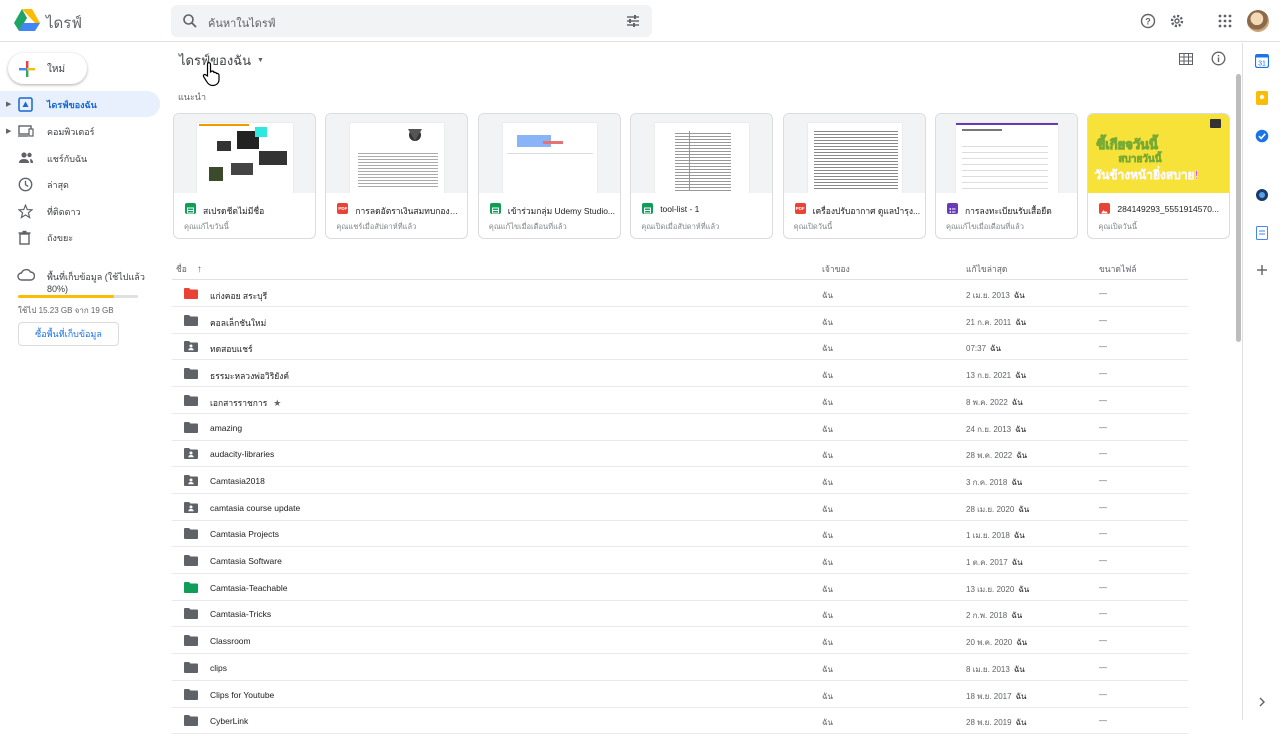 The height and width of the screenshot is (734, 1280). I want to click on new-button: ใหม่, so click(47, 68).